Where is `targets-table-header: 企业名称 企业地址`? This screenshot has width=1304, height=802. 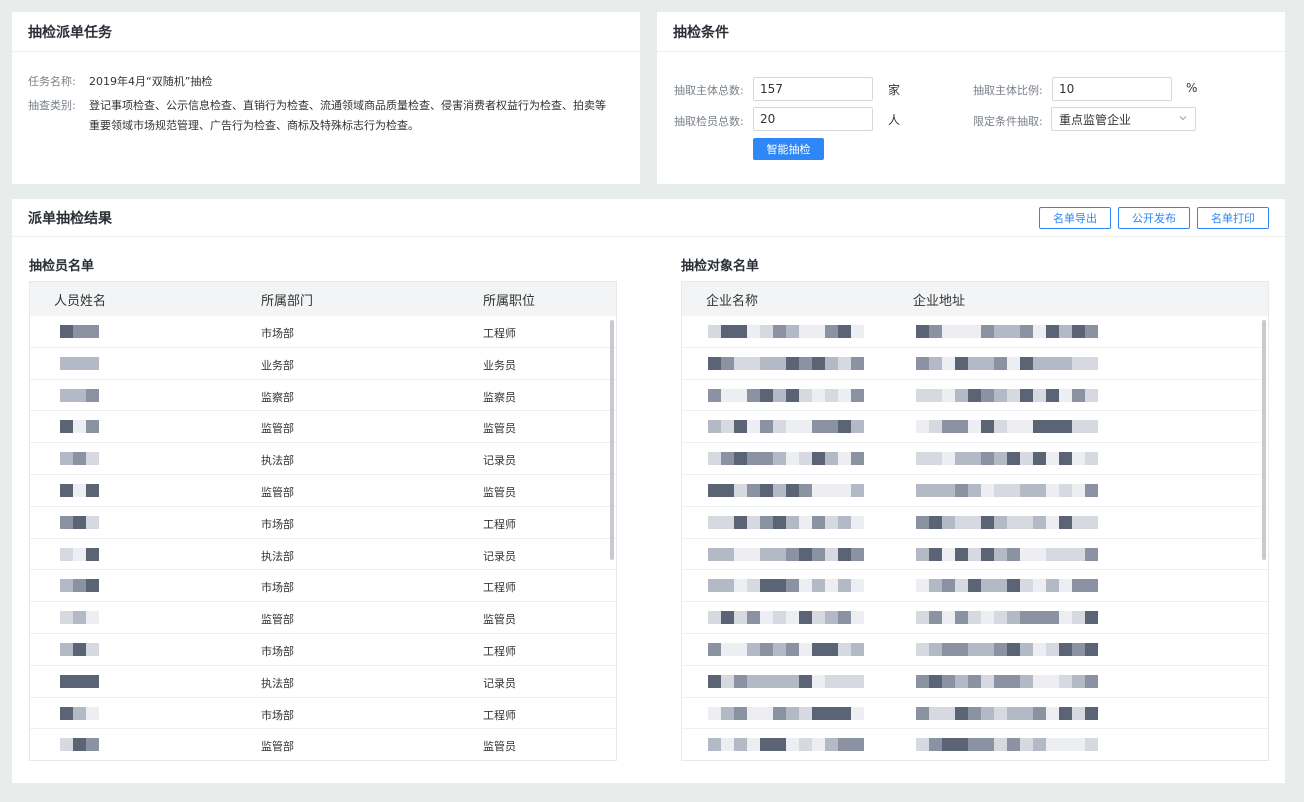
targets-table-header: 企业名称 企业地址 is located at coordinates (975, 299).